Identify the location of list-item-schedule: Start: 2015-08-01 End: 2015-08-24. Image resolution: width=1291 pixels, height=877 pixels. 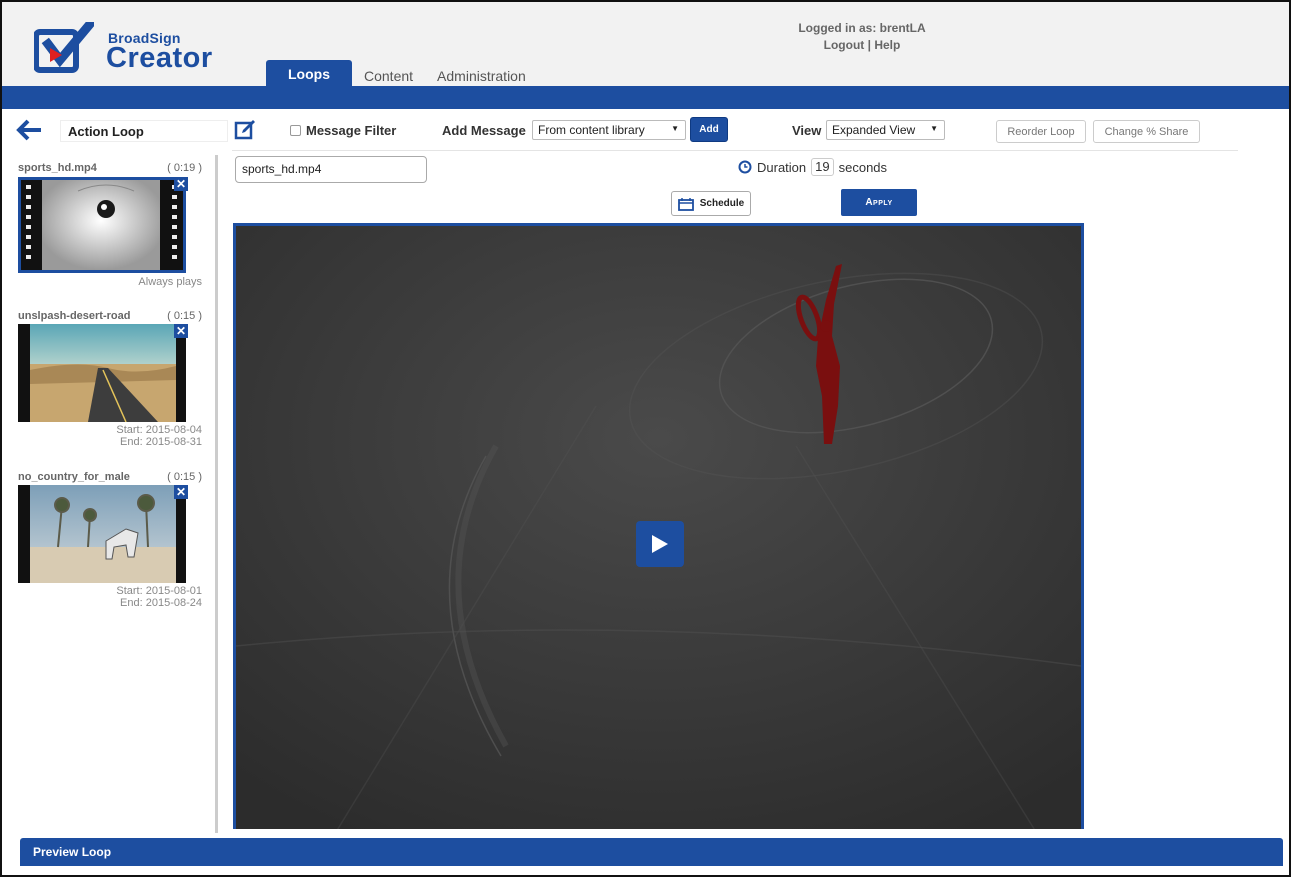
(159, 597).